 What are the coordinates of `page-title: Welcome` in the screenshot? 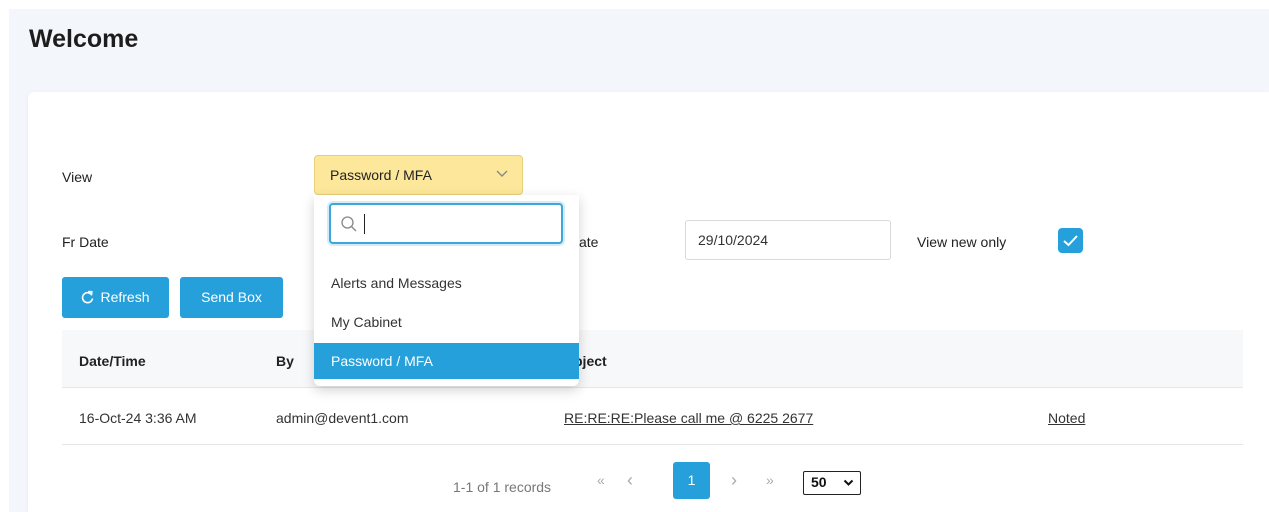 It's located at (84, 39).